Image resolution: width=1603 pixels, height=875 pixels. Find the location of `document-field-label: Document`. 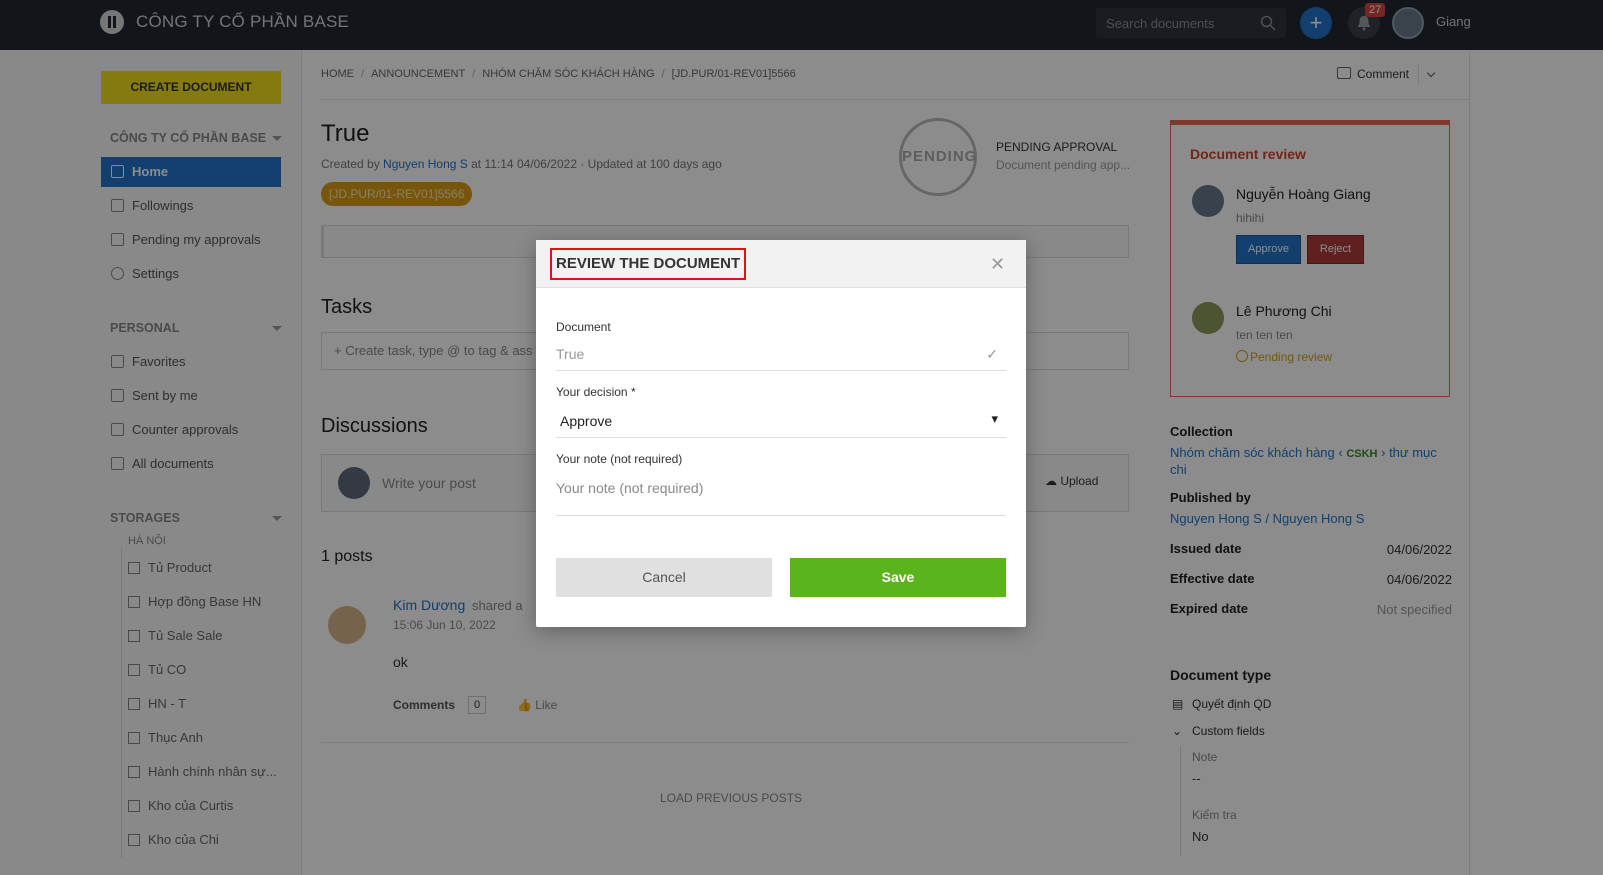

document-field-label: Document is located at coordinates (583, 327).